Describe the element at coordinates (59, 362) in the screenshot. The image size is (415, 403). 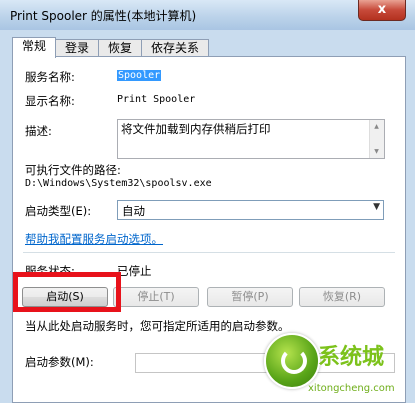
I see `start-params-label: 启动参数(M):` at that location.